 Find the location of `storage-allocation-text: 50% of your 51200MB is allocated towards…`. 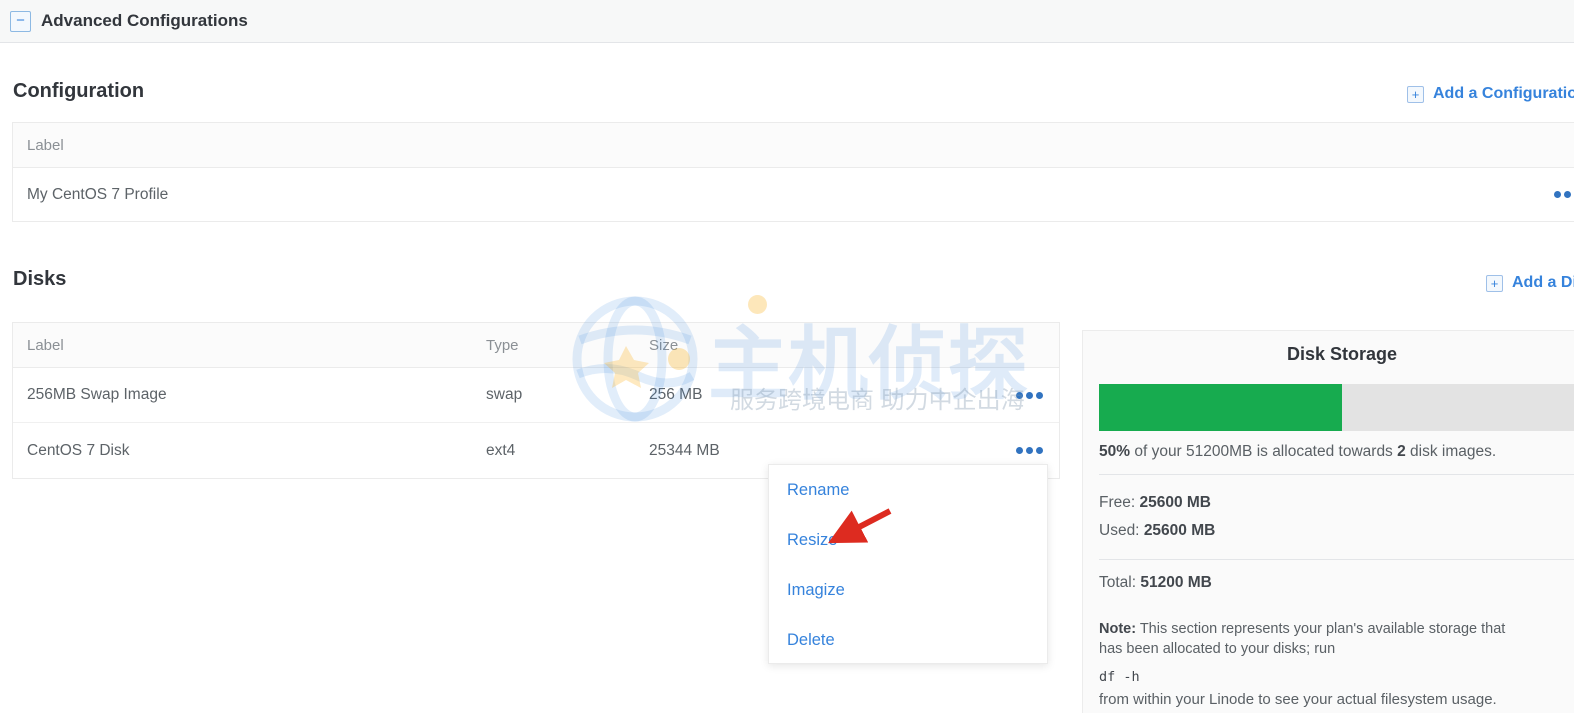

storage-allocation-text: 50% of your 51200MB is allocated towards… is located at coordinates (1297, 452).